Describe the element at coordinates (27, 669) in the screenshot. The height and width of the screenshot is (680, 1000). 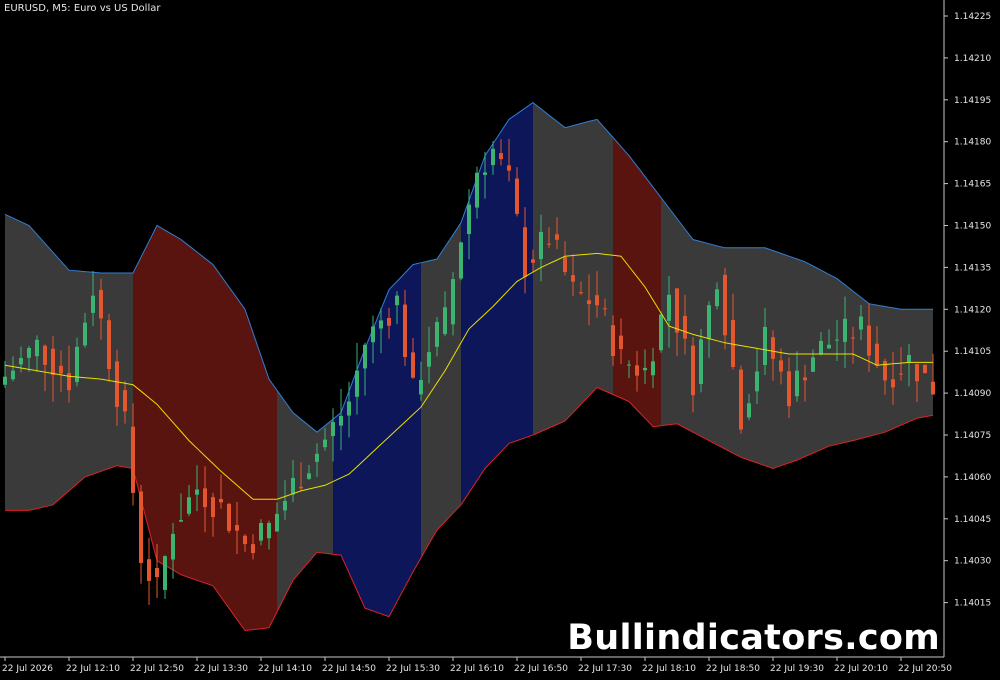
I see `x-tick-label: 22 Jul 2026` at that location.